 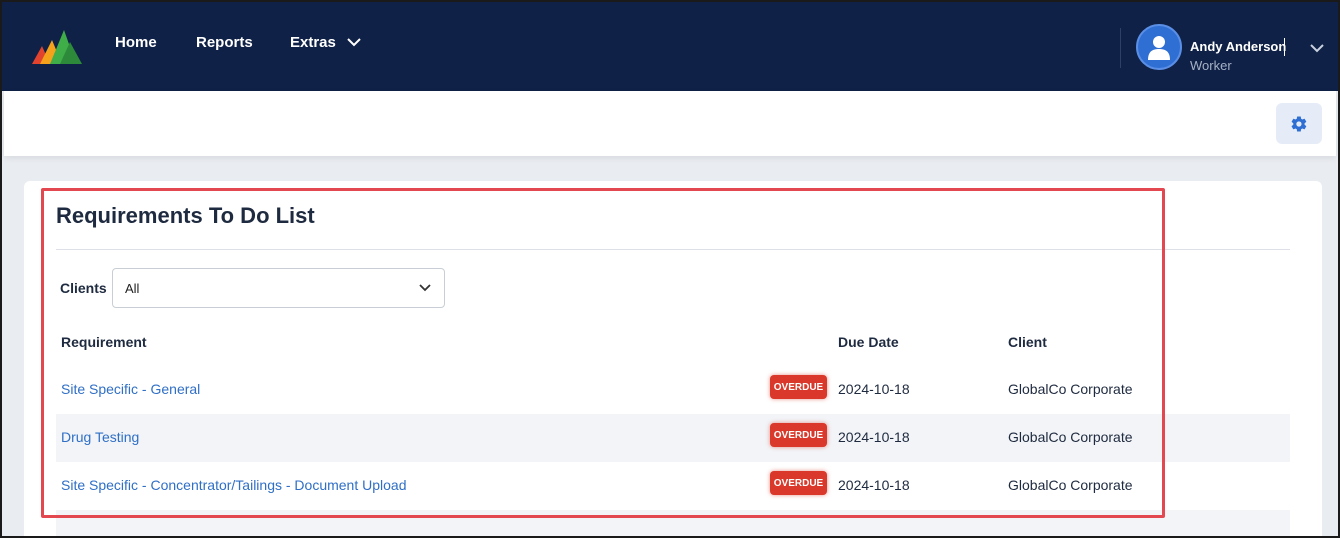 I want to click on nav-divider, so click(x=1120, y=48).